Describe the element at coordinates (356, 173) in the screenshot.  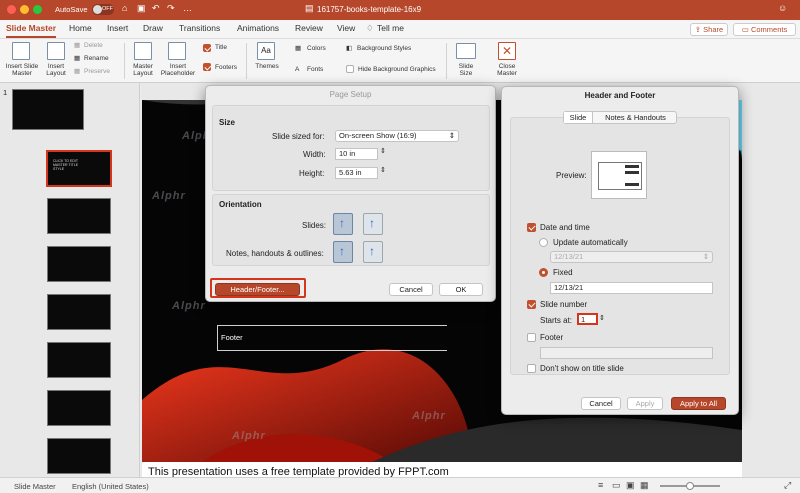
I see `height-input: 5.63 in` at that location.